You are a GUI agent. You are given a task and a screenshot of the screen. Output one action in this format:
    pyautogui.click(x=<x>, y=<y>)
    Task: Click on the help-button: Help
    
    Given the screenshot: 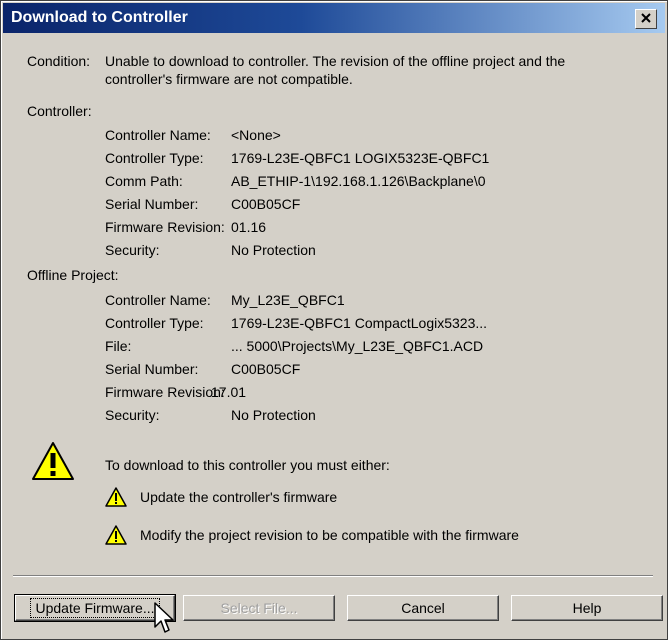 What is the action you would take?
    pyautogui.click(x=587, y=608)
    